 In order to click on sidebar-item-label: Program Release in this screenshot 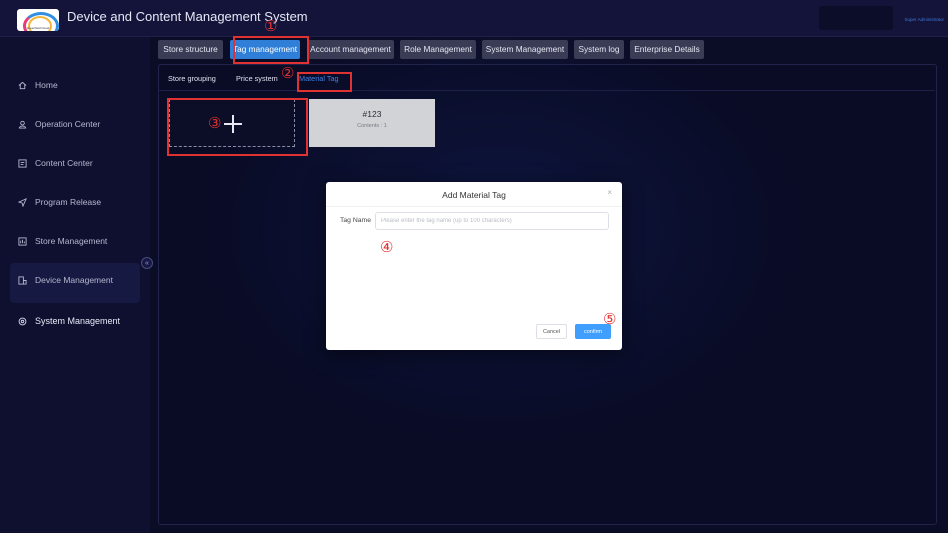, I will do `click(68, 202)`.